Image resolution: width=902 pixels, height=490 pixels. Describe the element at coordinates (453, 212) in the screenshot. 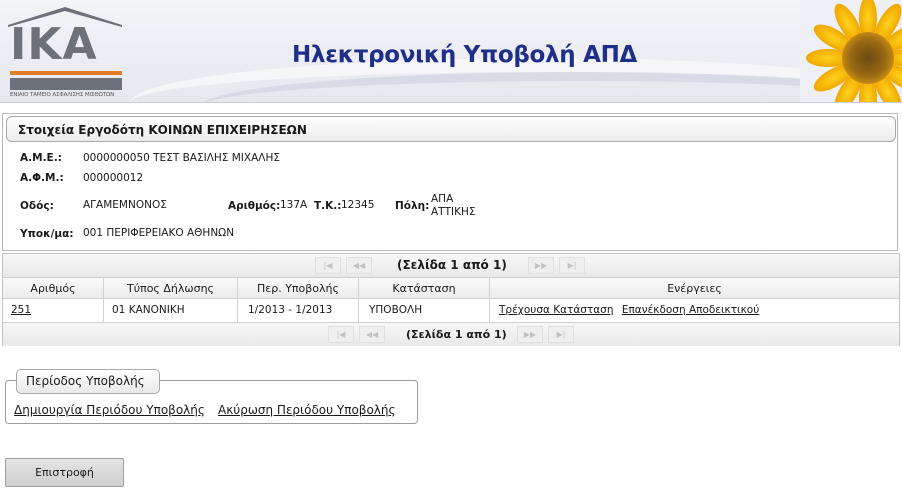

I see `city-value-line2: ΑΤΤΙΚΗΣ` at that location.